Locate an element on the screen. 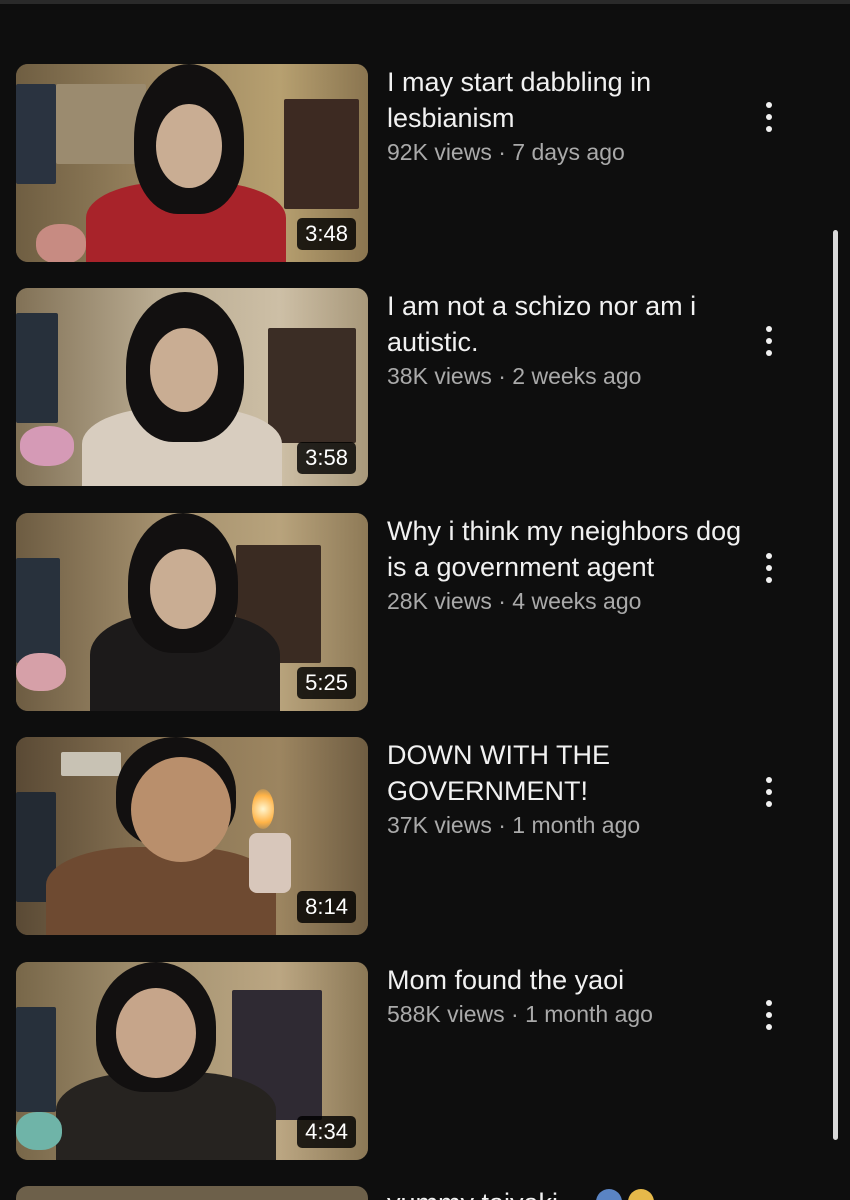 This screenshot has height=1200, width=850. video-thumbnail: 3:48 is located at coordinates (192, 163).